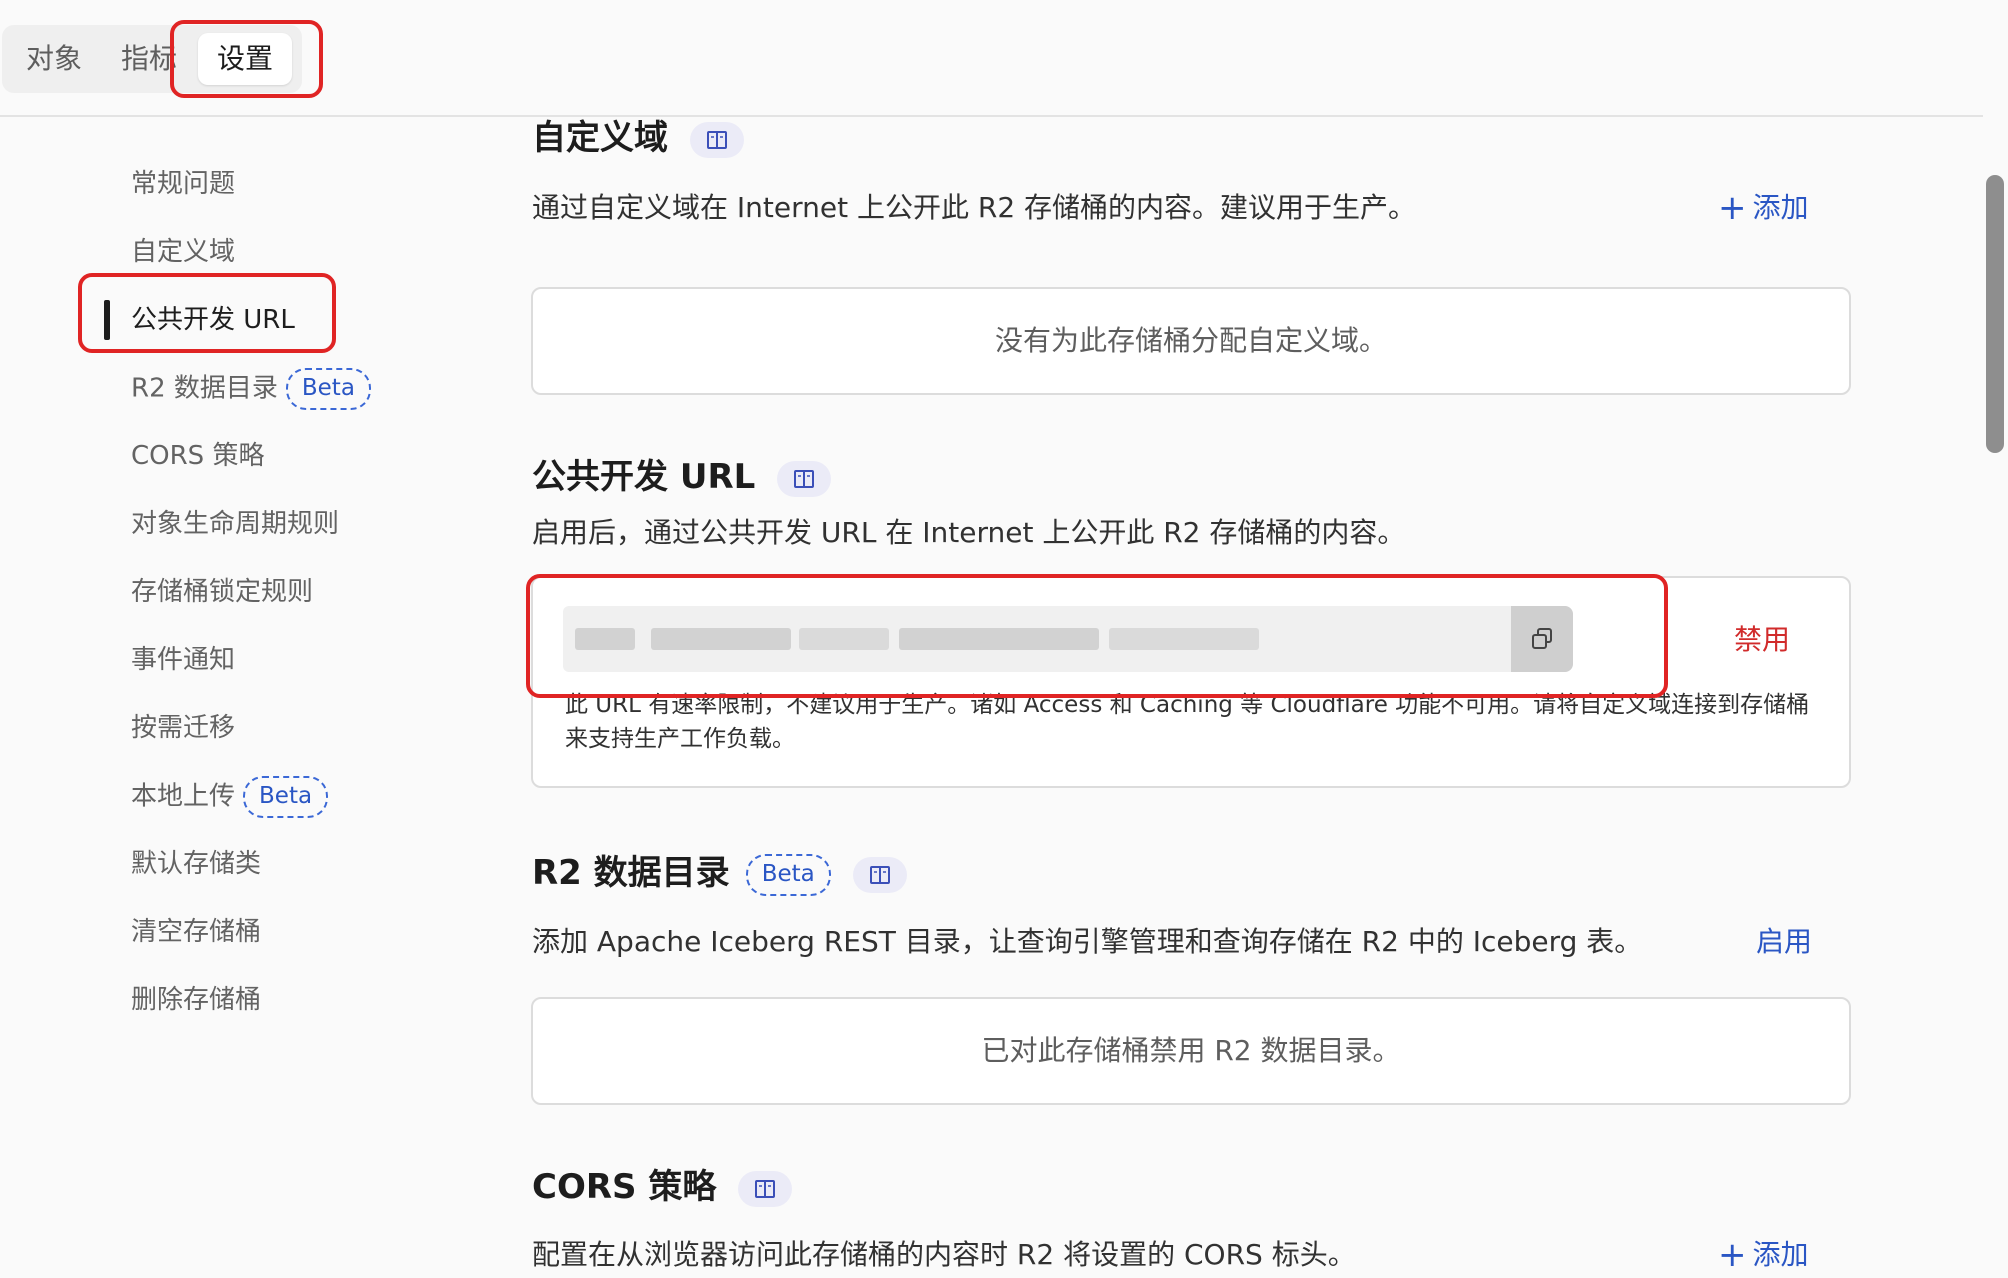 The width and height of the screenshot is (2008, 1278). What do you see at coordinates (944, 1254) in the screenshot?
I see `section-desc-cors: 配置在从浏览器访问此存储桶的内容时 R2 将设置的 CORS 标头。` at bounding box center [944, 1254].